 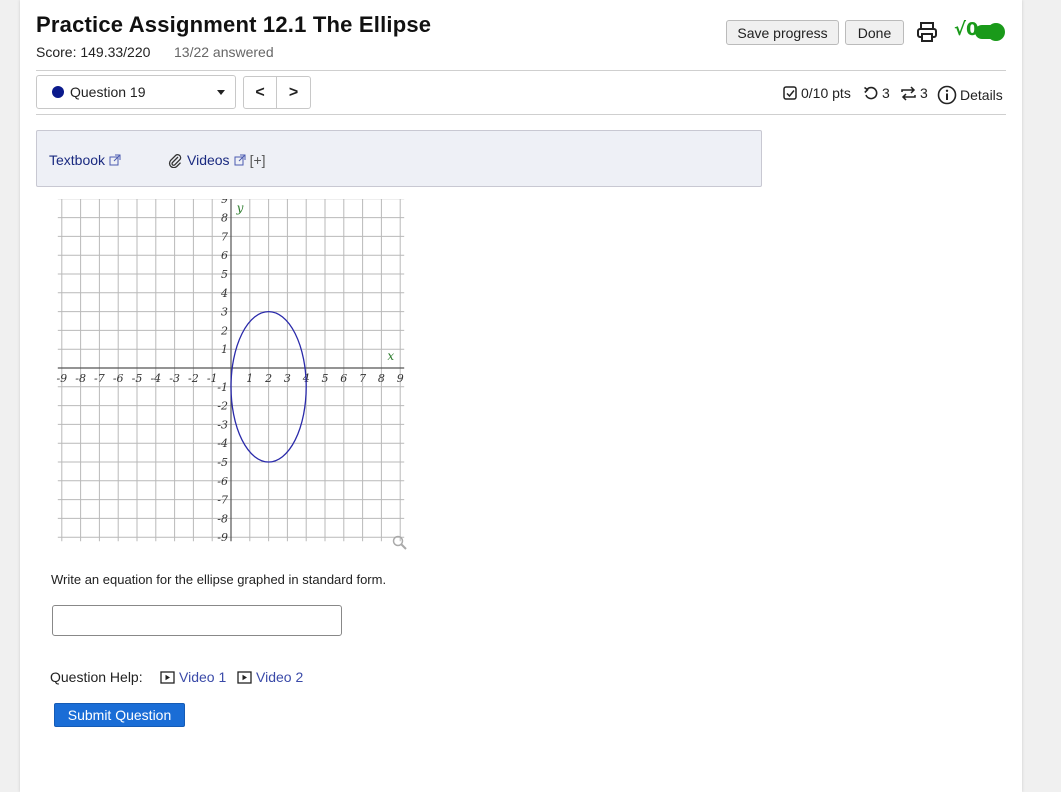 What do you see at coordinates (222, 481) in the screenshot?
I see `y-tick-label: -6` at bounding box center [222, 481].